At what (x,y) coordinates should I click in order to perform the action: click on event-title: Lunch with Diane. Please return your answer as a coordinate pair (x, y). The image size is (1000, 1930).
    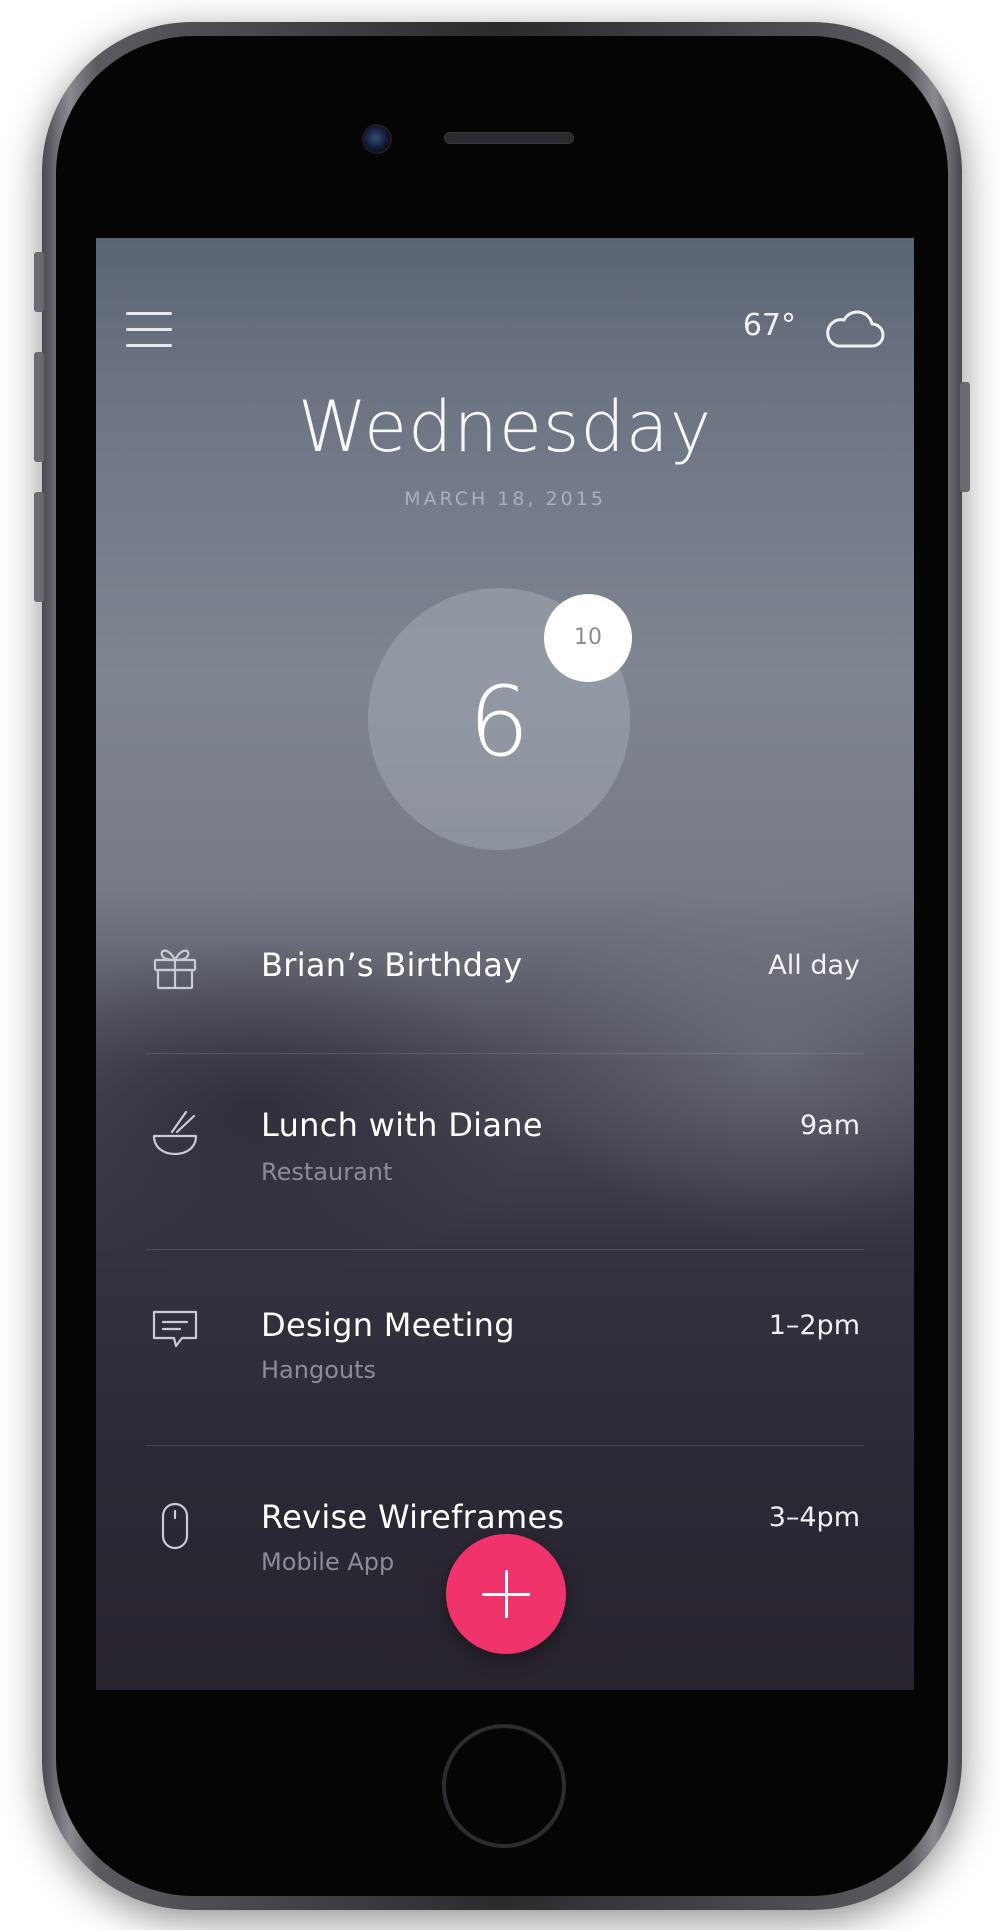
    Looking at the image, I should click on (402, 1125).